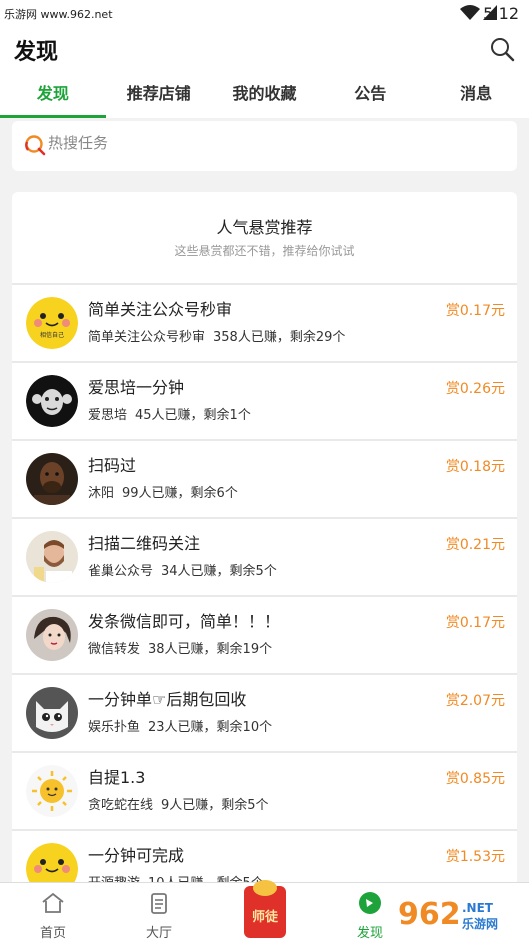 The image size is (529, 941). What do you see at coordinates (264, 400) in the screenshot?
I see `task-item: 爱思培一分钟 爱思培 45人已赚，剩余1个 赏0.26元` at bounding box center [264, 400].